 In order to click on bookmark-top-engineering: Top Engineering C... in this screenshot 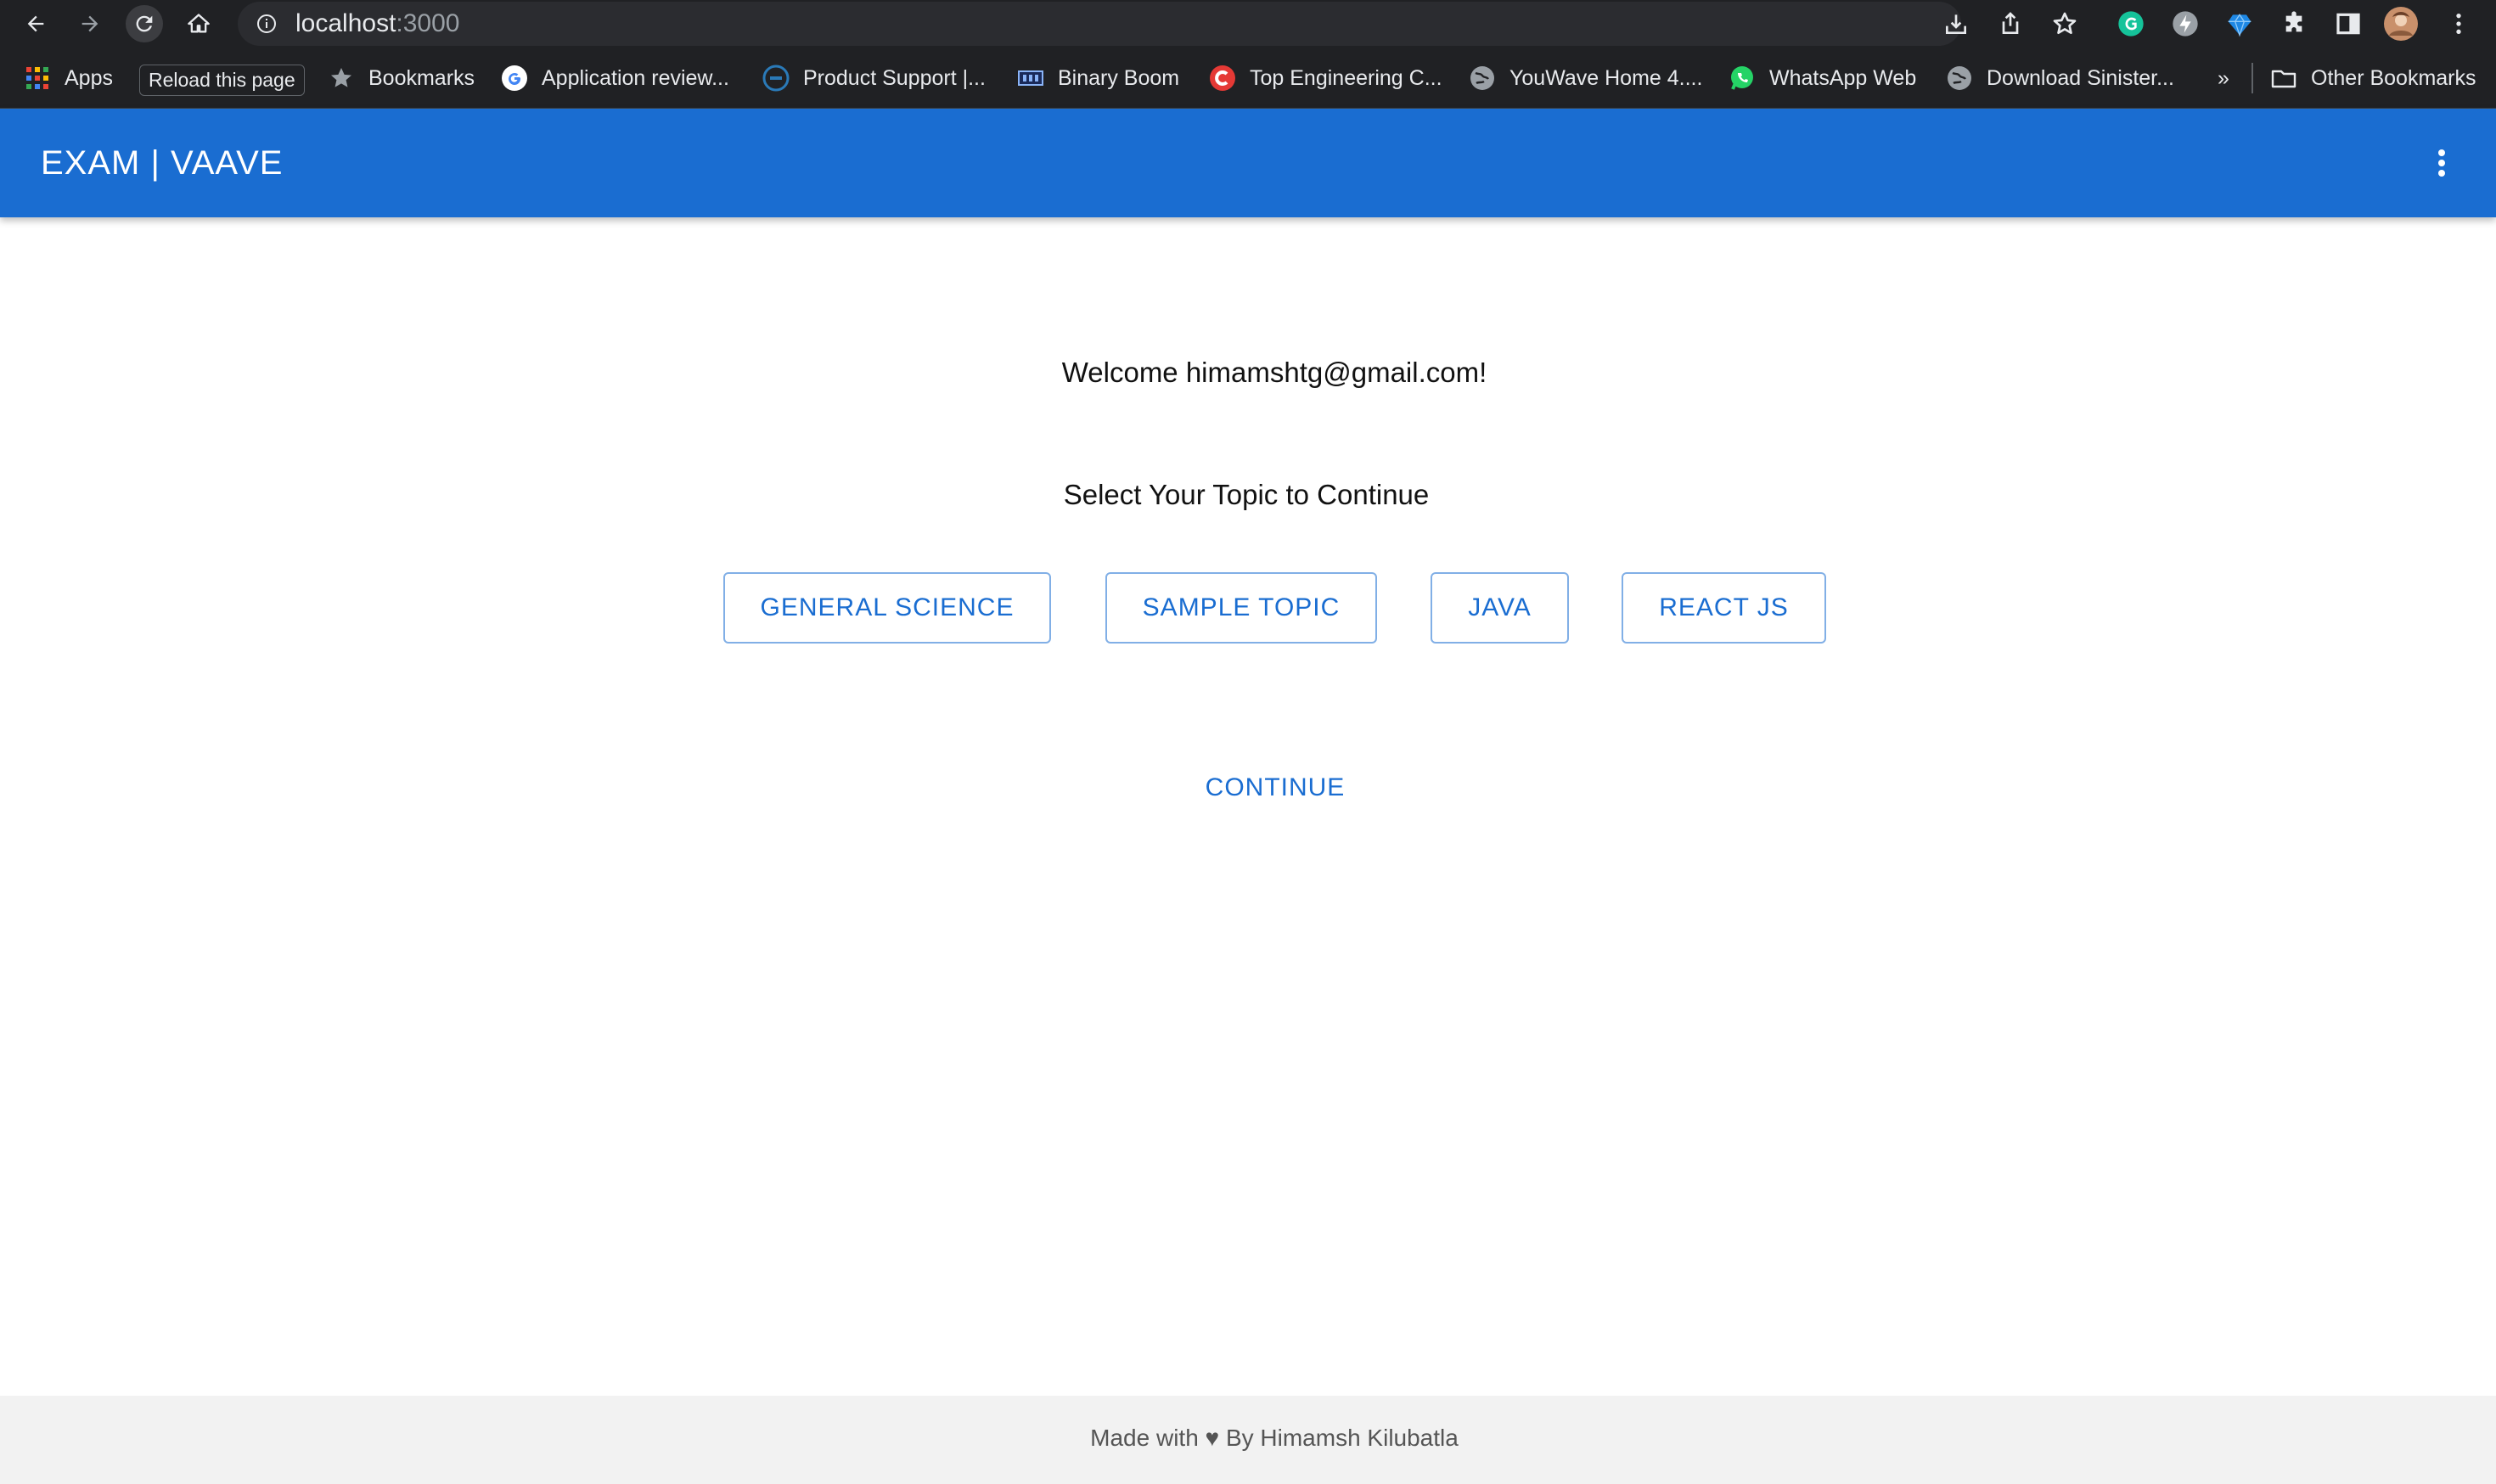, I will do `click(1325, 78)`.